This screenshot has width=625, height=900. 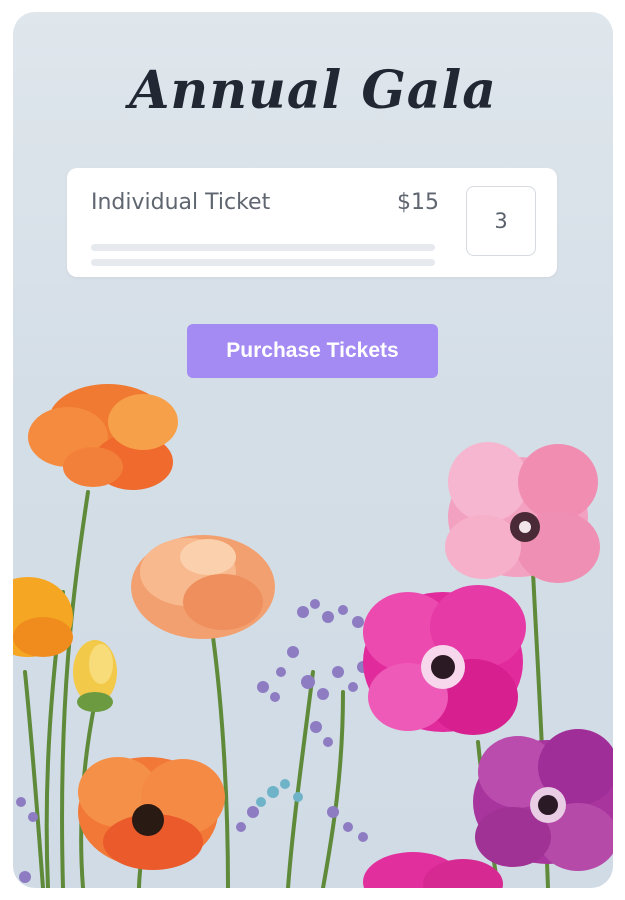 What do you see at coordinates (313, 90) in the screenshot?
I see `event-title: Annual Gala` at bounding box center [313, 90].